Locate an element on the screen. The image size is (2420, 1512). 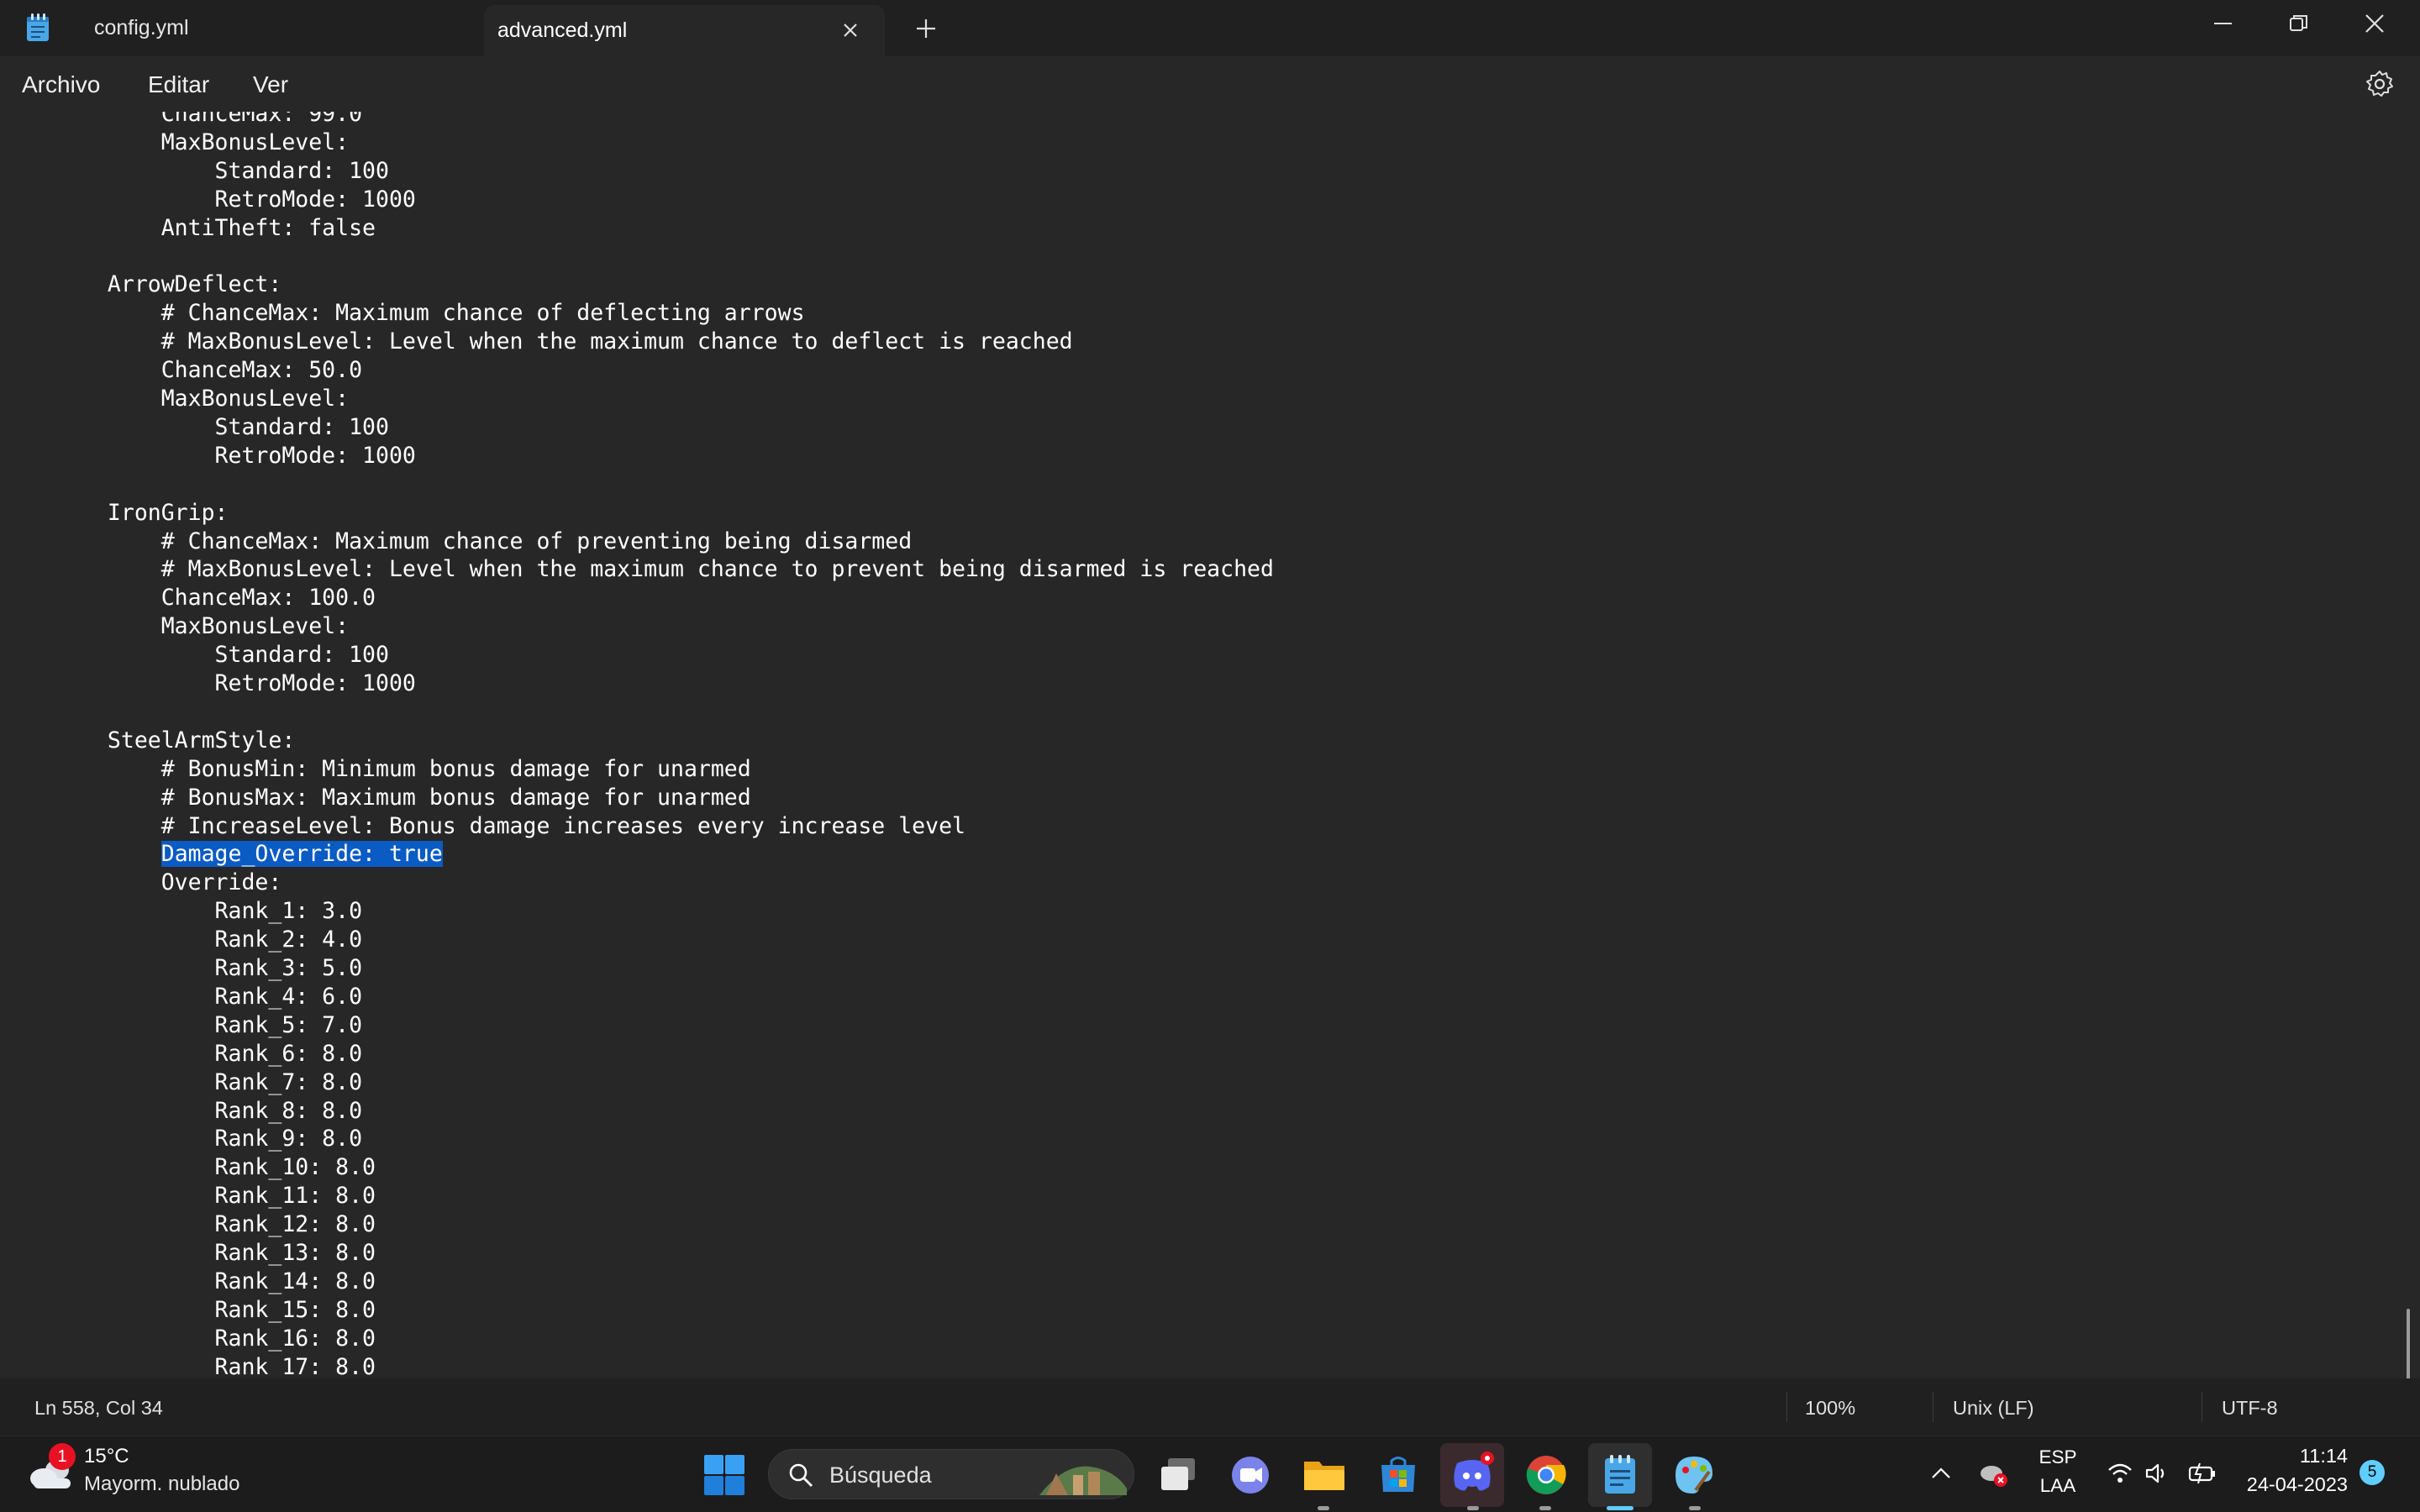
code-line: Rank_5: 7.0 is located at coordinates (222, 1024).